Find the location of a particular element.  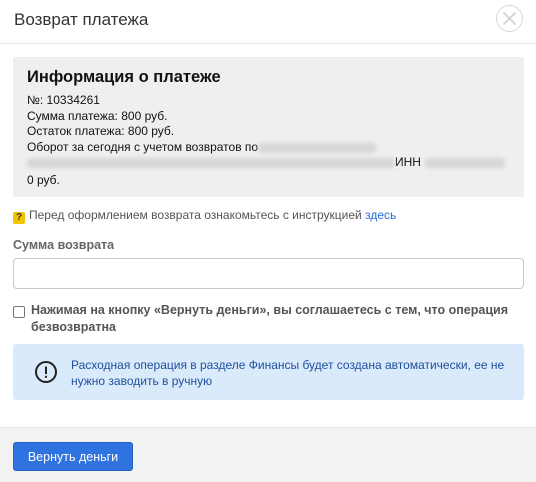

refund-amount-label: Сумма возврата is located at coordinates (64, 245).